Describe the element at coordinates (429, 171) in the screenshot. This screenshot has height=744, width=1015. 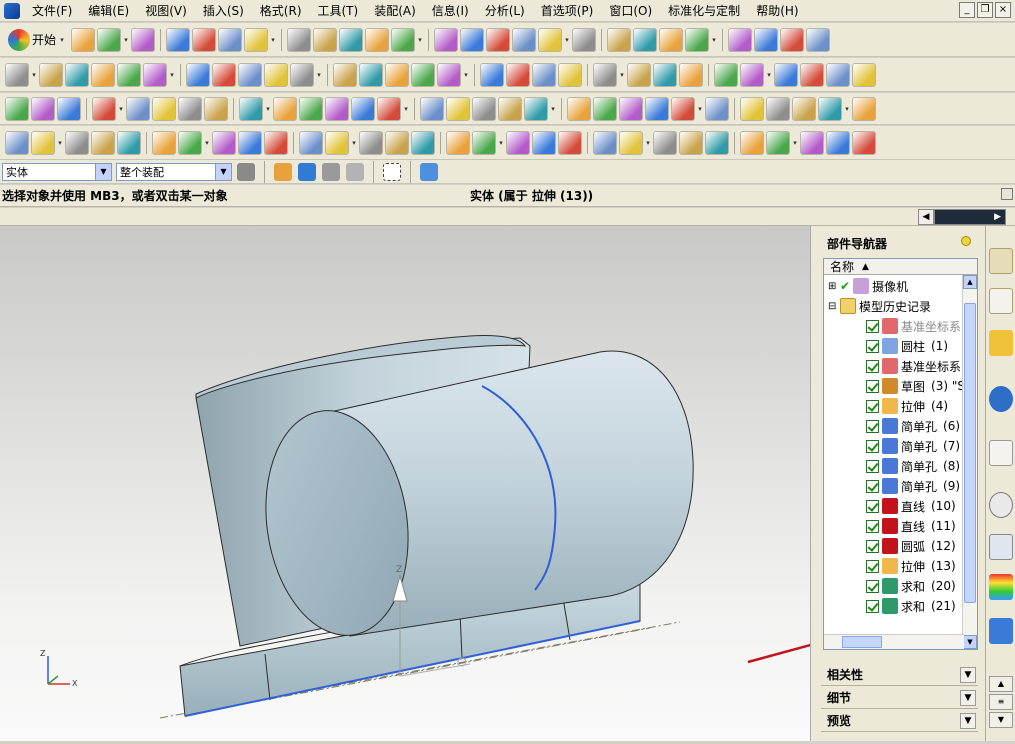
I see `cube-select-icon` at that location.